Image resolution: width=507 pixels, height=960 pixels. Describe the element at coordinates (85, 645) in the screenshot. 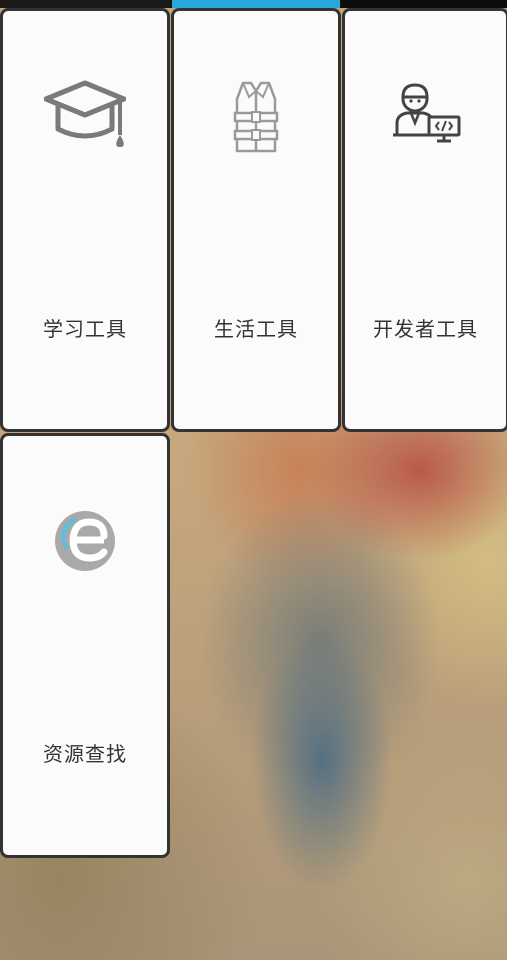

I see `tile-resource-search: 资源查找` at that location.